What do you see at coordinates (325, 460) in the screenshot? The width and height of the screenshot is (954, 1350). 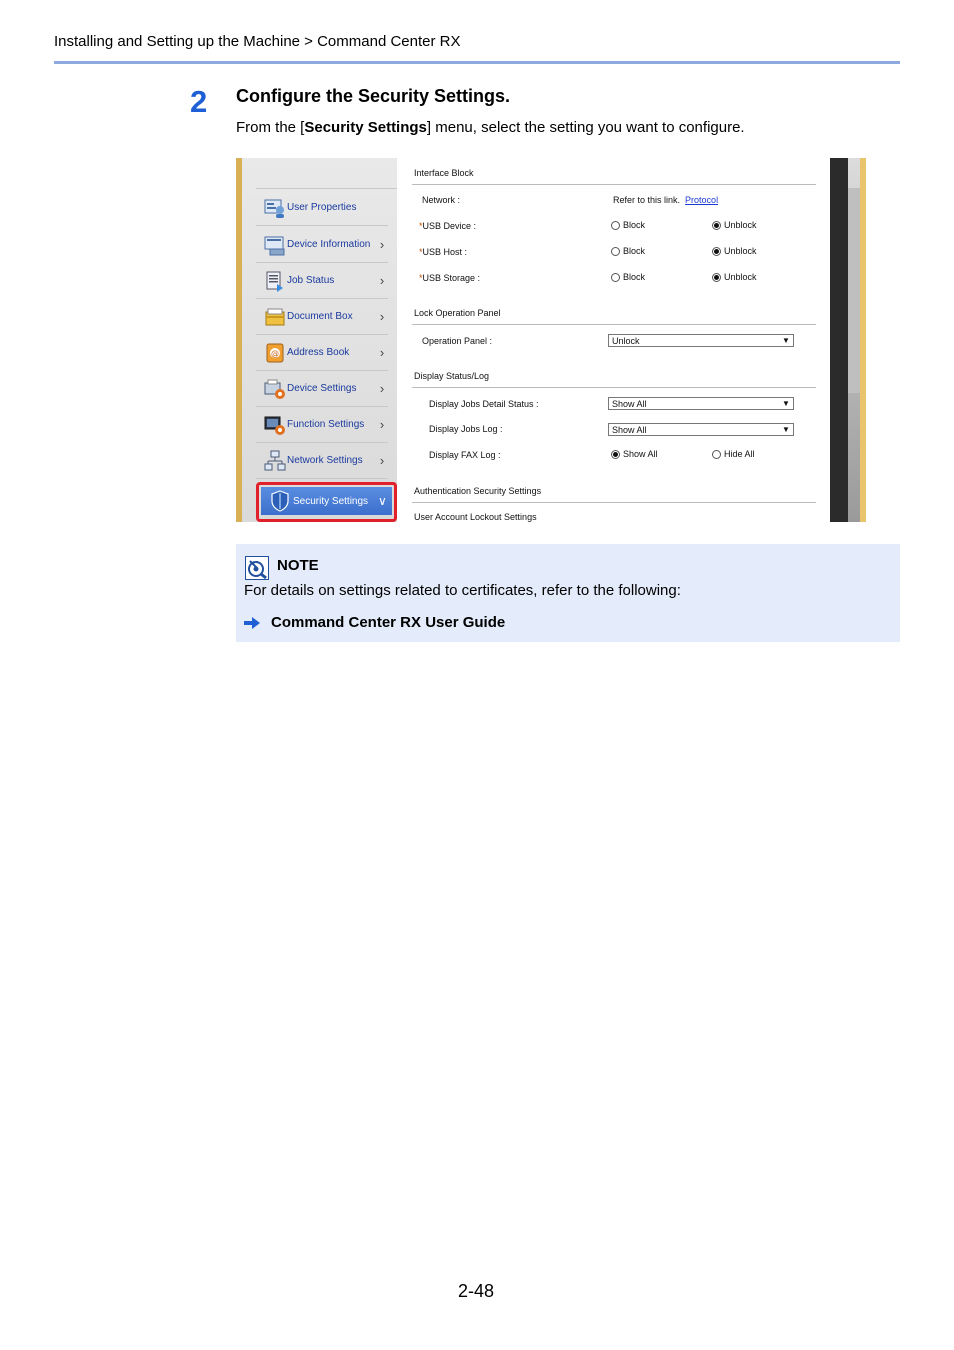 I see `sidebar-item-label: Network Settings` at bounding box center [325, 460].